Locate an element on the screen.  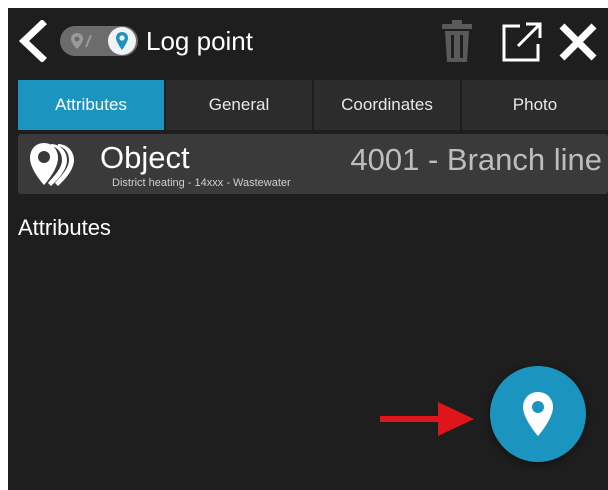
page-title: Log point is located at coordinates (199, 41).